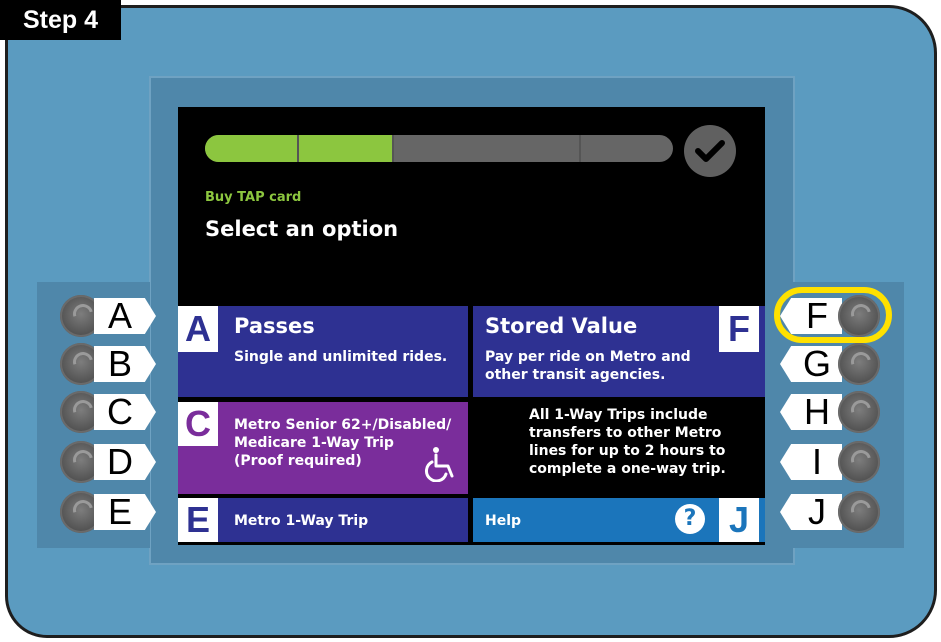 The width and height of the screenshot is (941, 642). Describe the element at coordinates (198, 329) in the screenshot. I see `option-letter-a: A` at that location.